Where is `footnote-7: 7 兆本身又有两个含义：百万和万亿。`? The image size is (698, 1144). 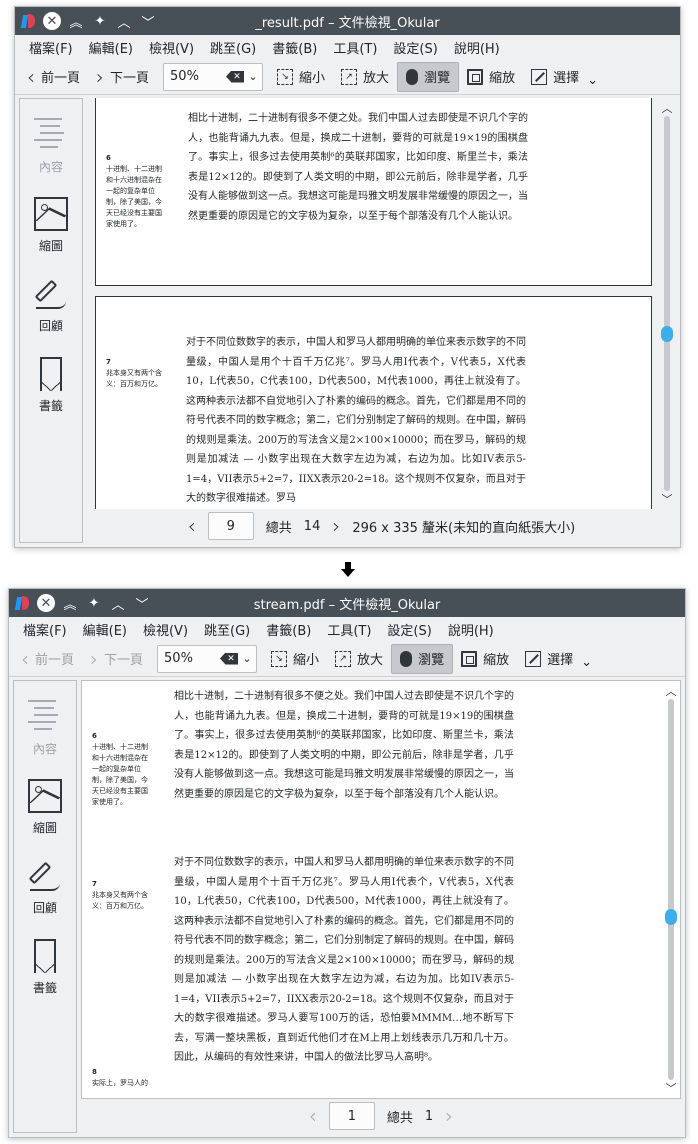 footnote-7: 7 兆本身又有两个含义：百万和万亿。 is located at coordinates (137, 373).